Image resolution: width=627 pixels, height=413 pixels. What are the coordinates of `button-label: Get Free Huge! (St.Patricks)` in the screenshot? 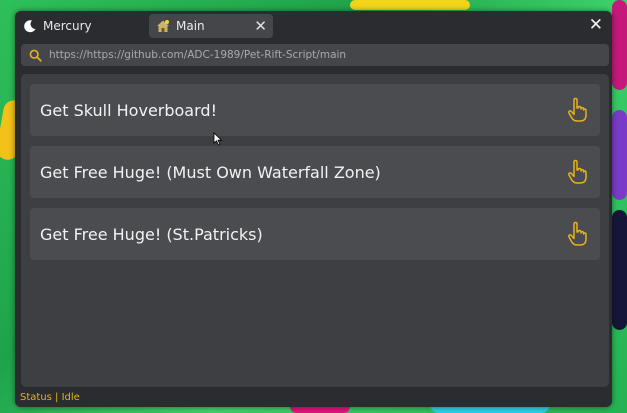 It's located at (151, 234).